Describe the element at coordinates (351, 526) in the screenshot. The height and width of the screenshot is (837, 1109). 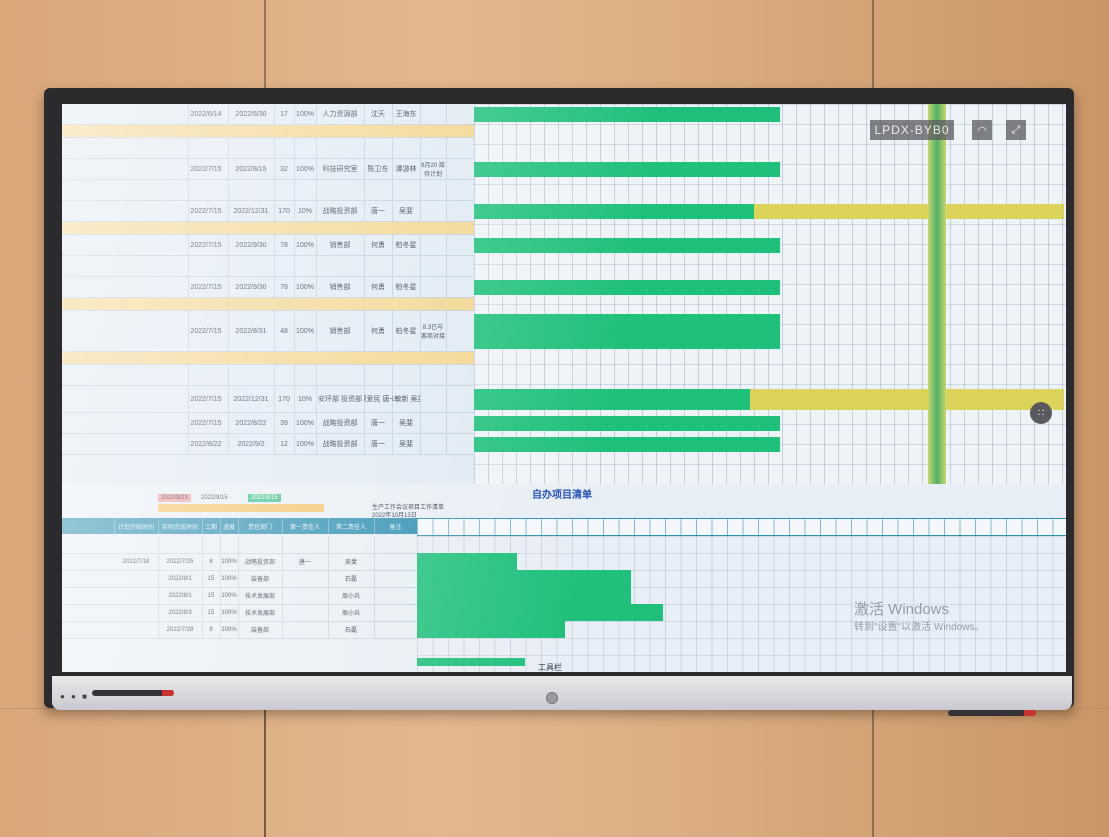
I see `header-cell: 第二责任人` at that location.